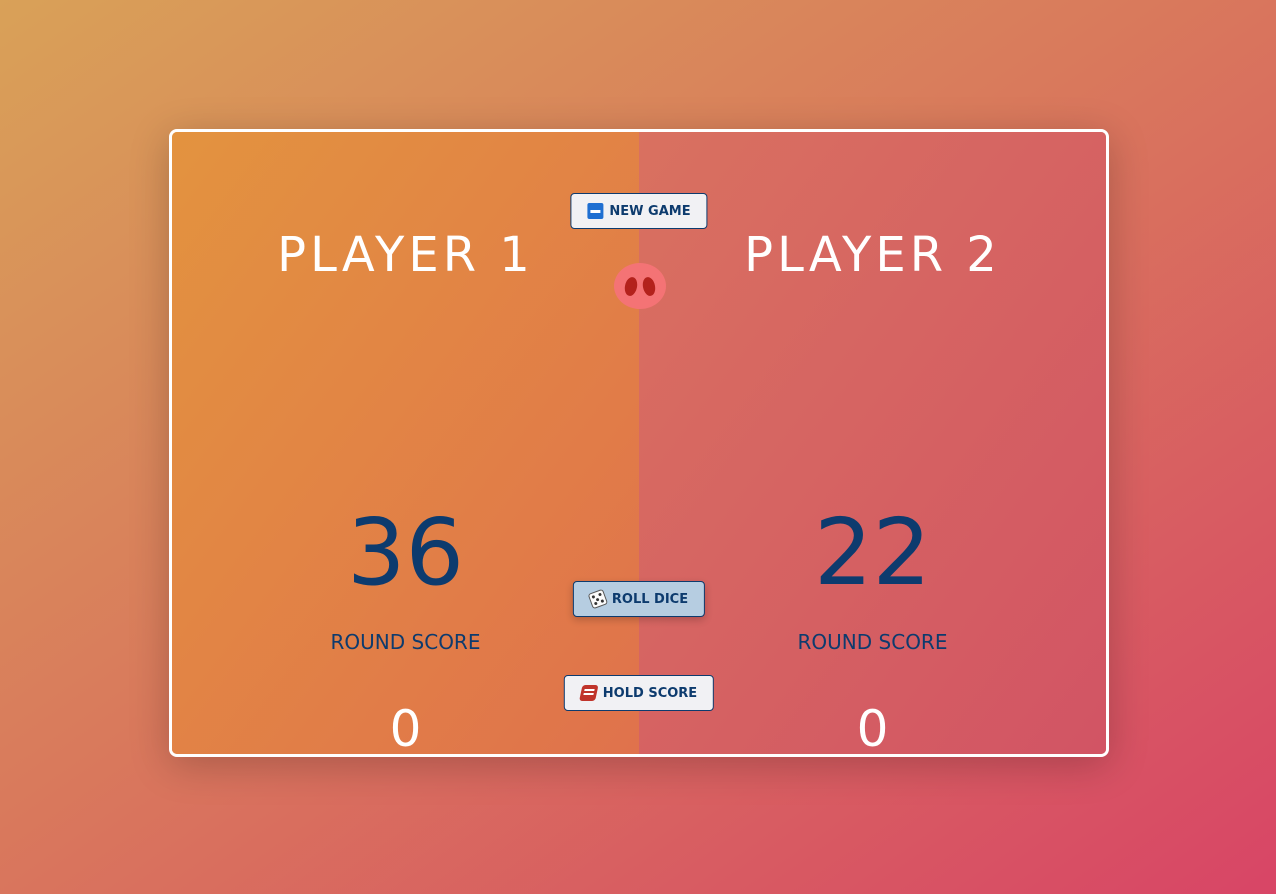  I want to click on pig-nose-icon, so click(640, 286).